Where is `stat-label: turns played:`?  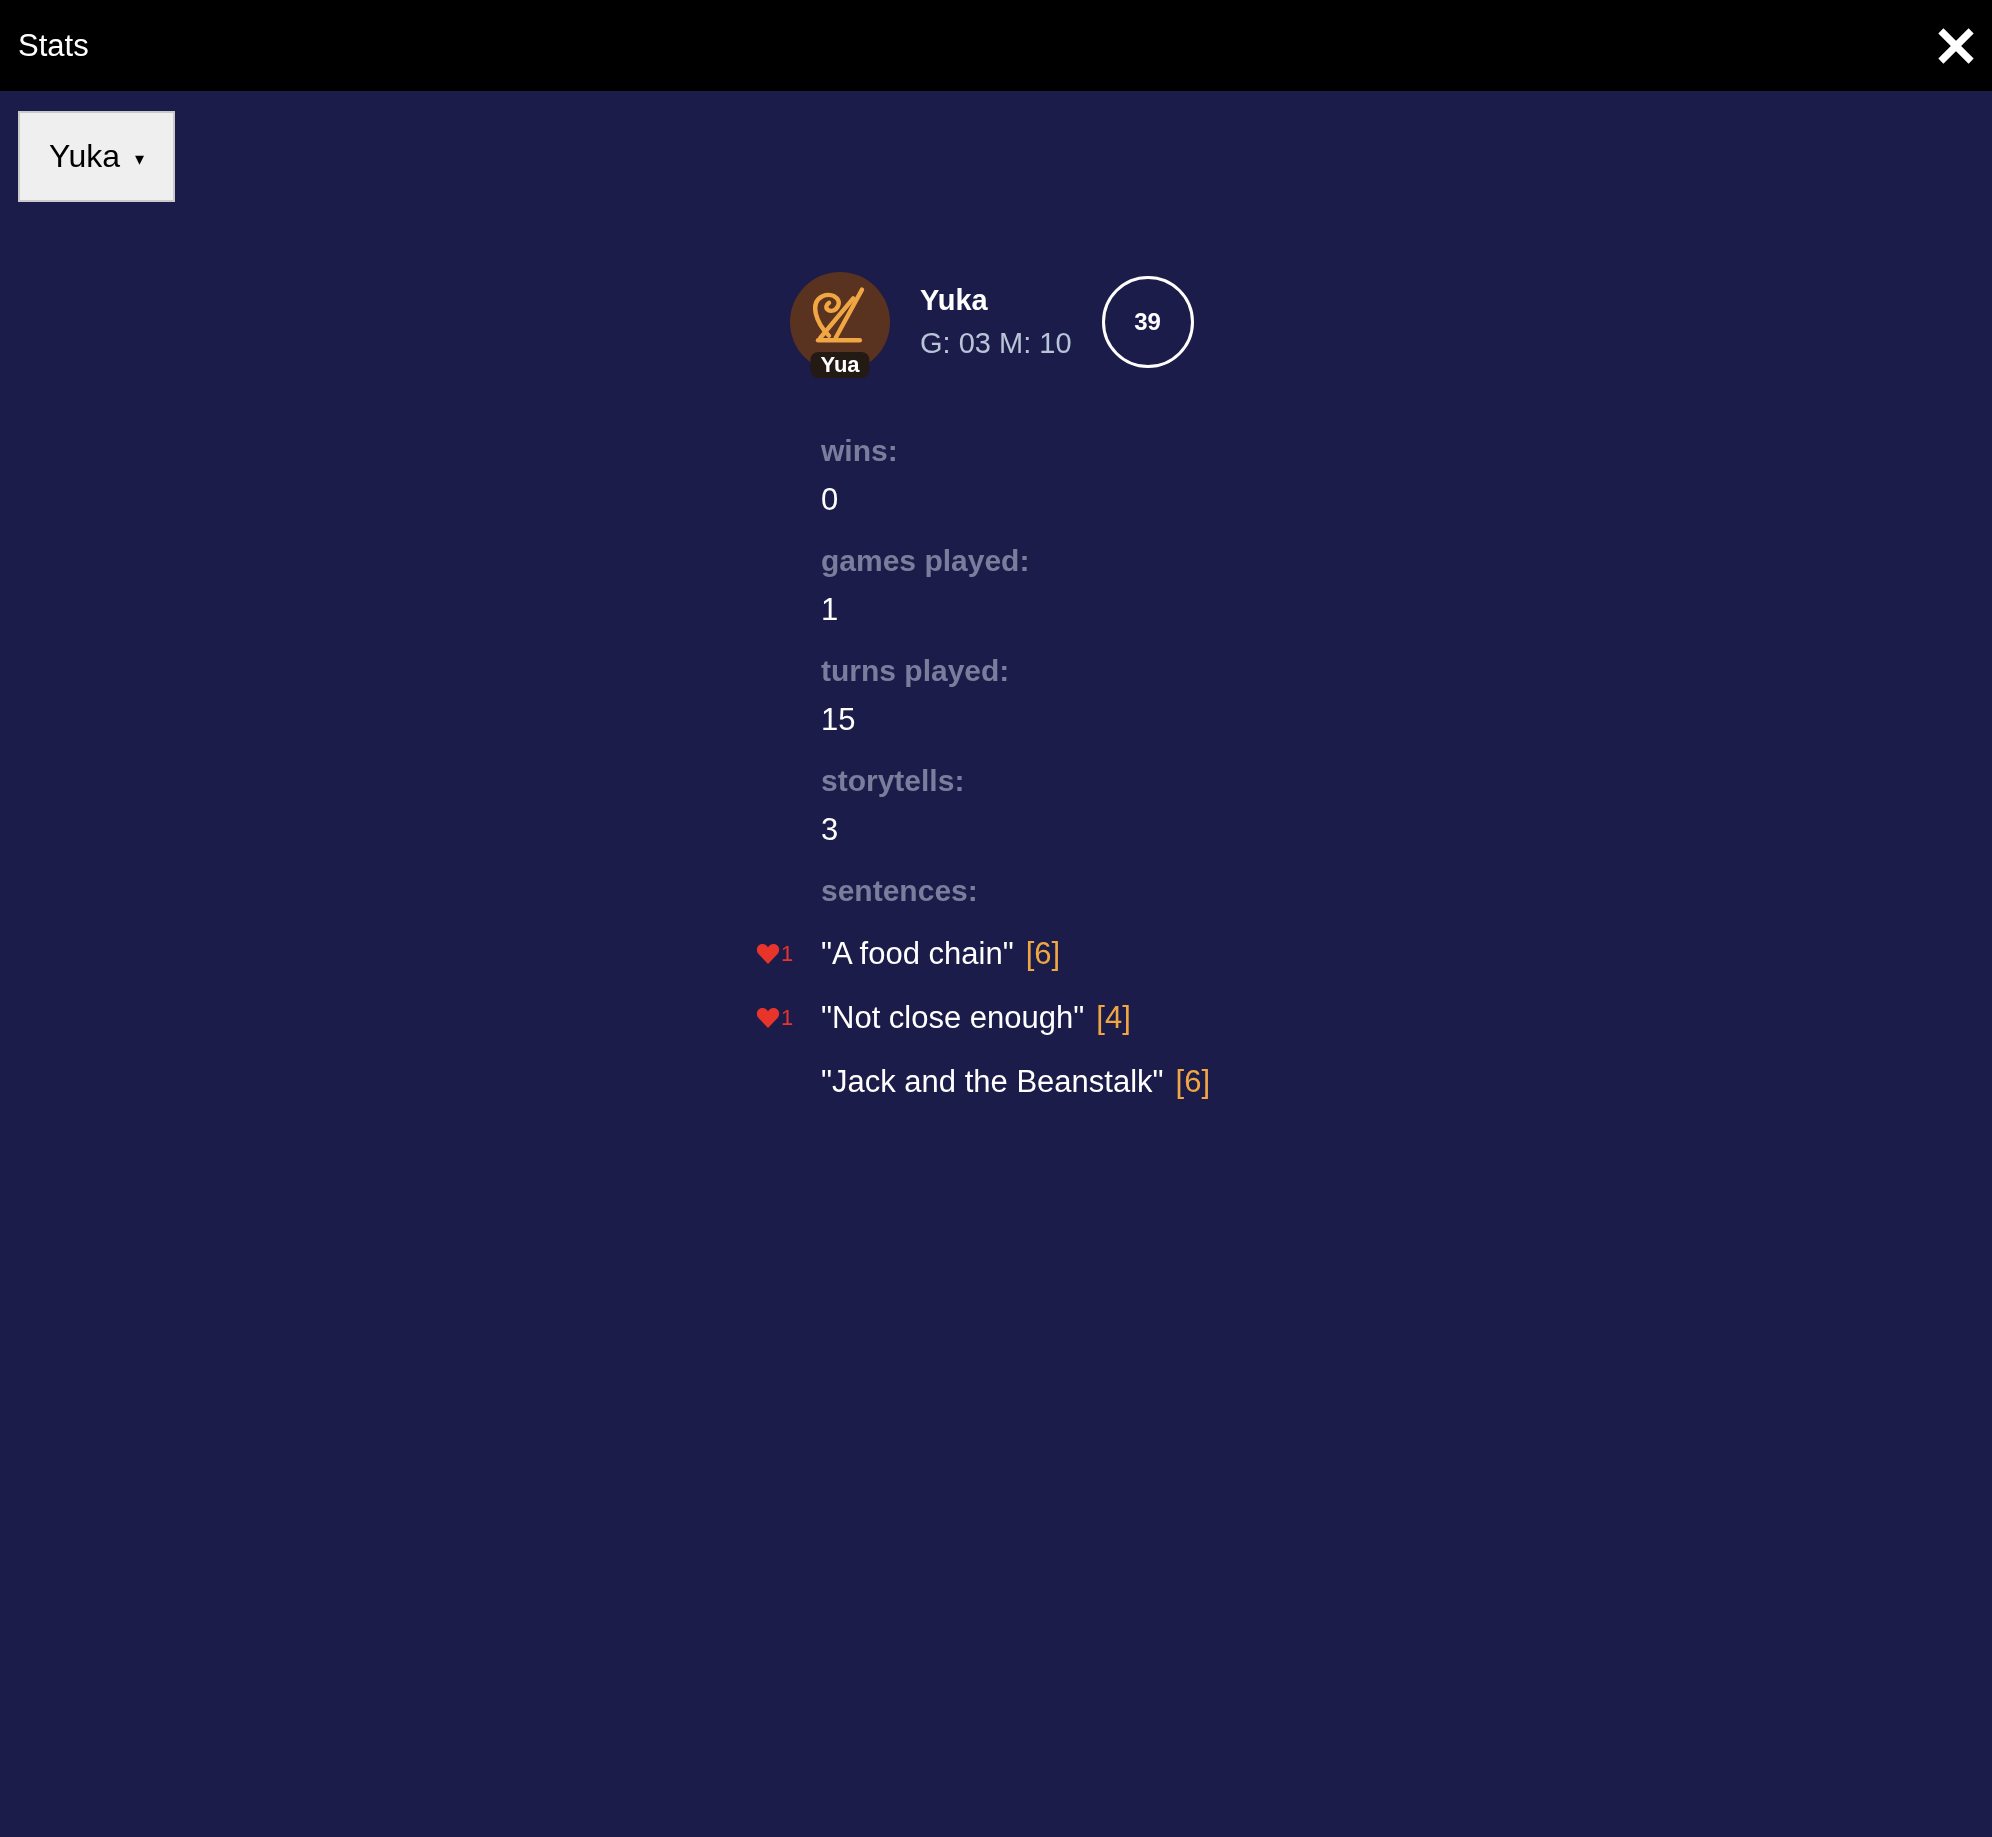
stat-label: turns played: is located at coordinates (916, 671).